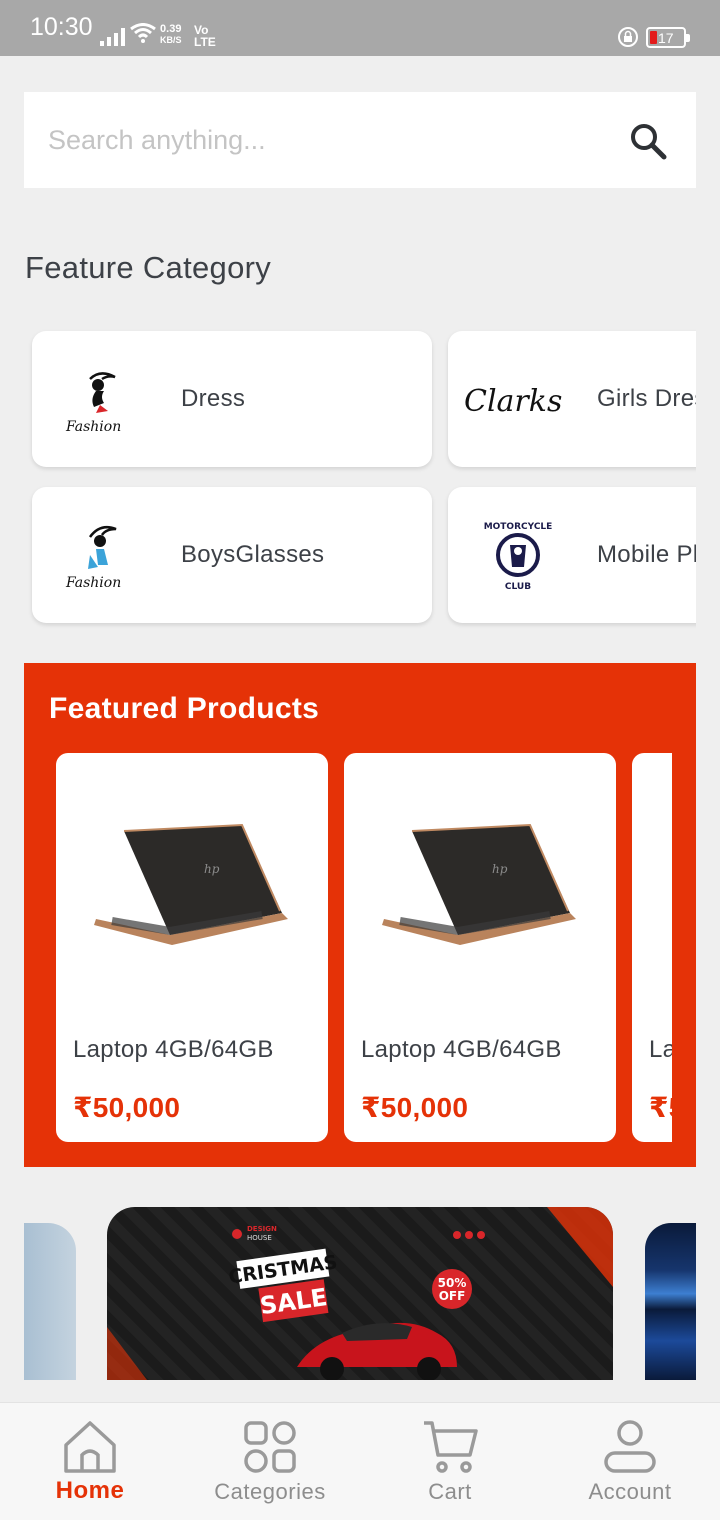  Describe the element at coordinates (630, 1491) in the screenshot. I see `nav-label: Account` at that location.